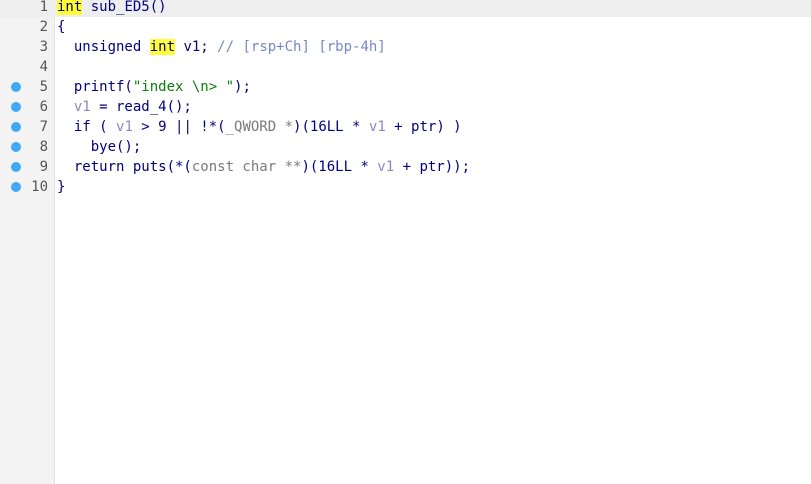 This screenshot has height=484, width=811. What do you see at coordinates (65, 107) in the screenshot?
I see `code-fragment` at bounding box center [65, 107].